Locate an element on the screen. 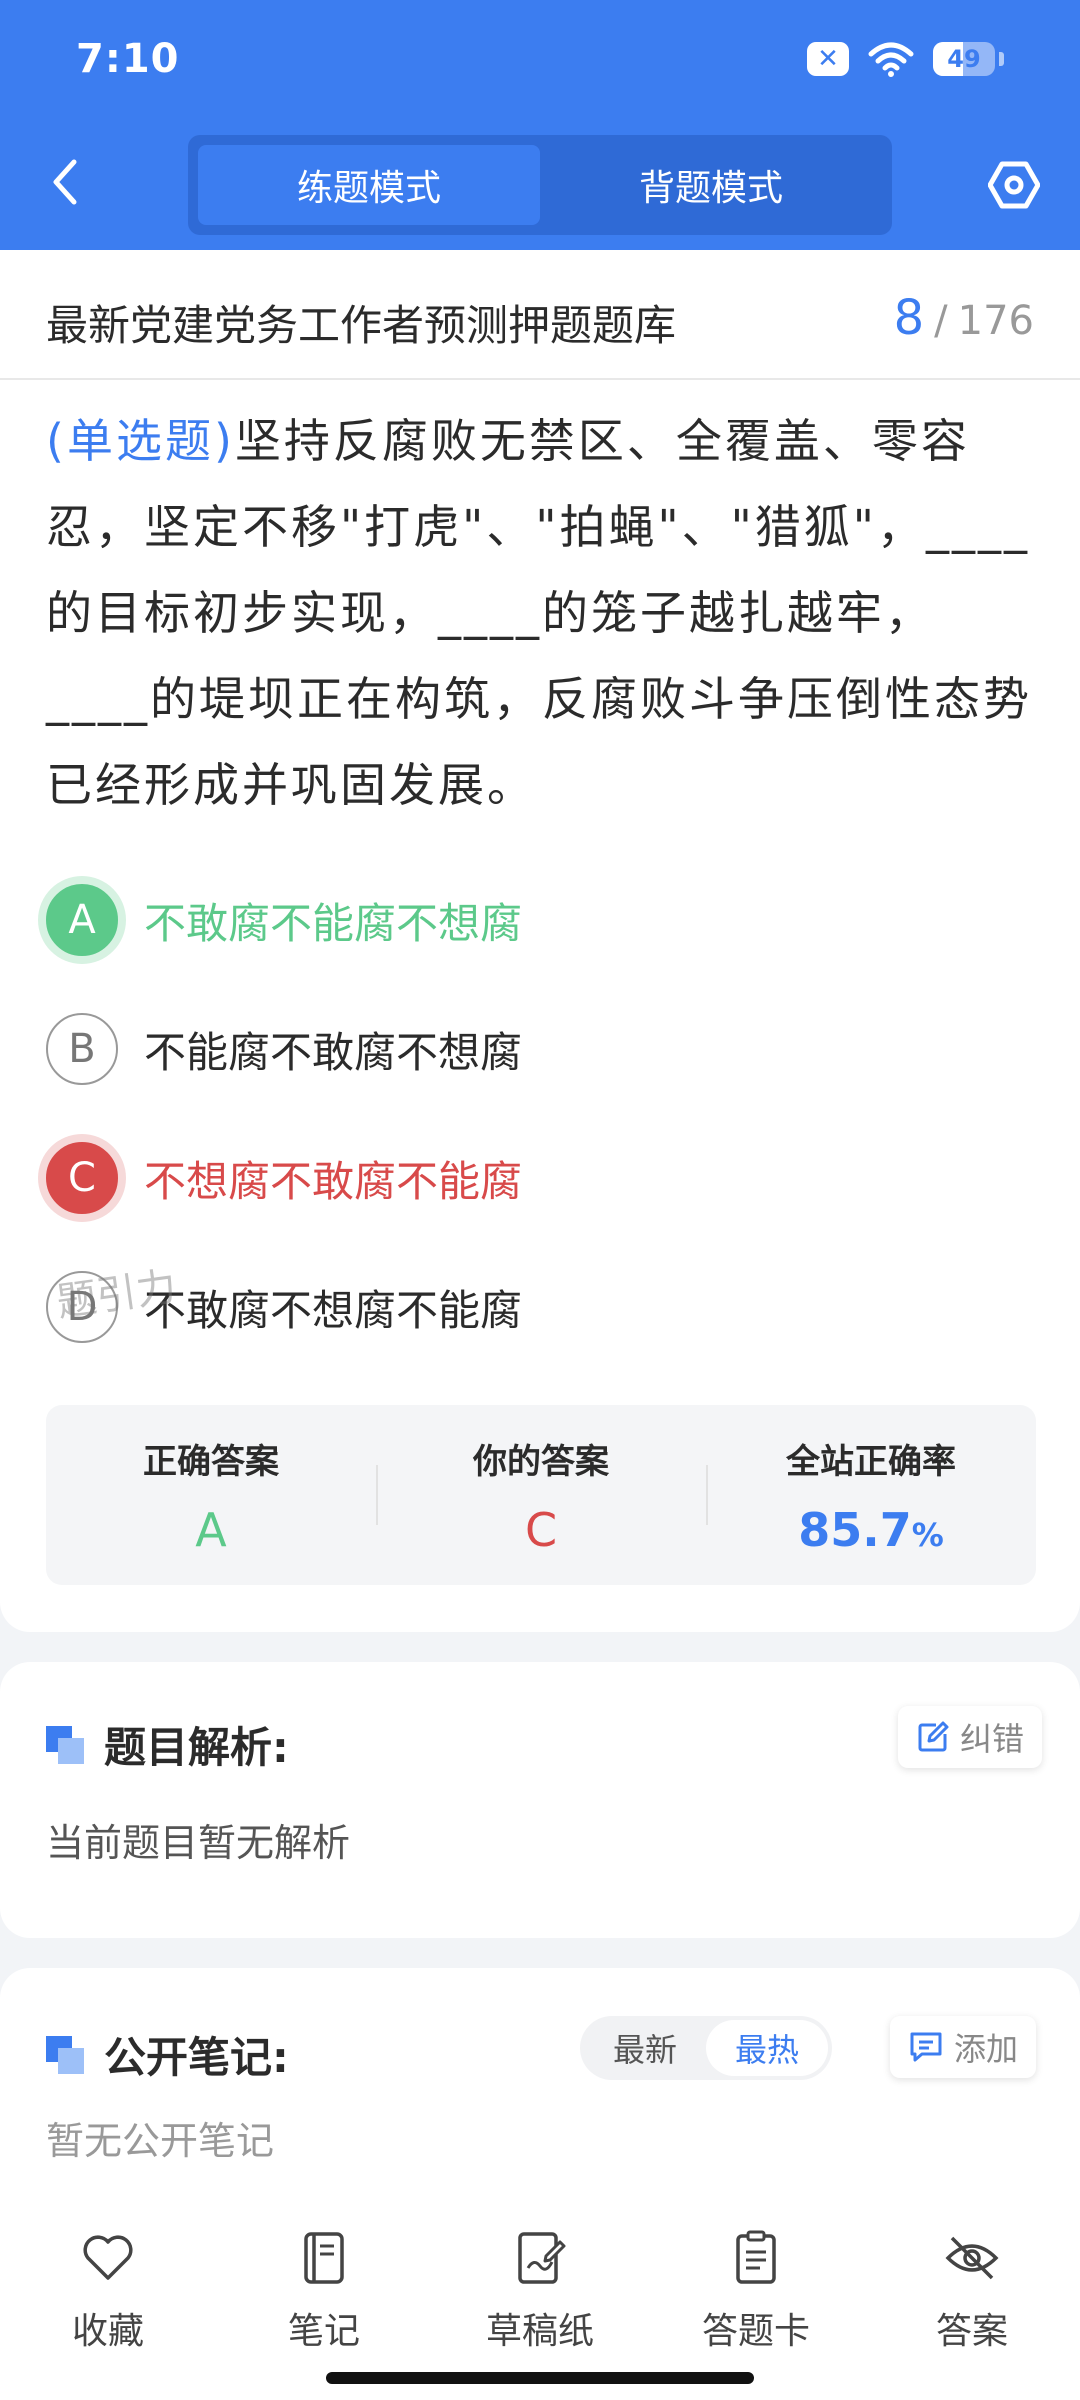  answer-sheet-icon is located at coordinates (756, 2257).